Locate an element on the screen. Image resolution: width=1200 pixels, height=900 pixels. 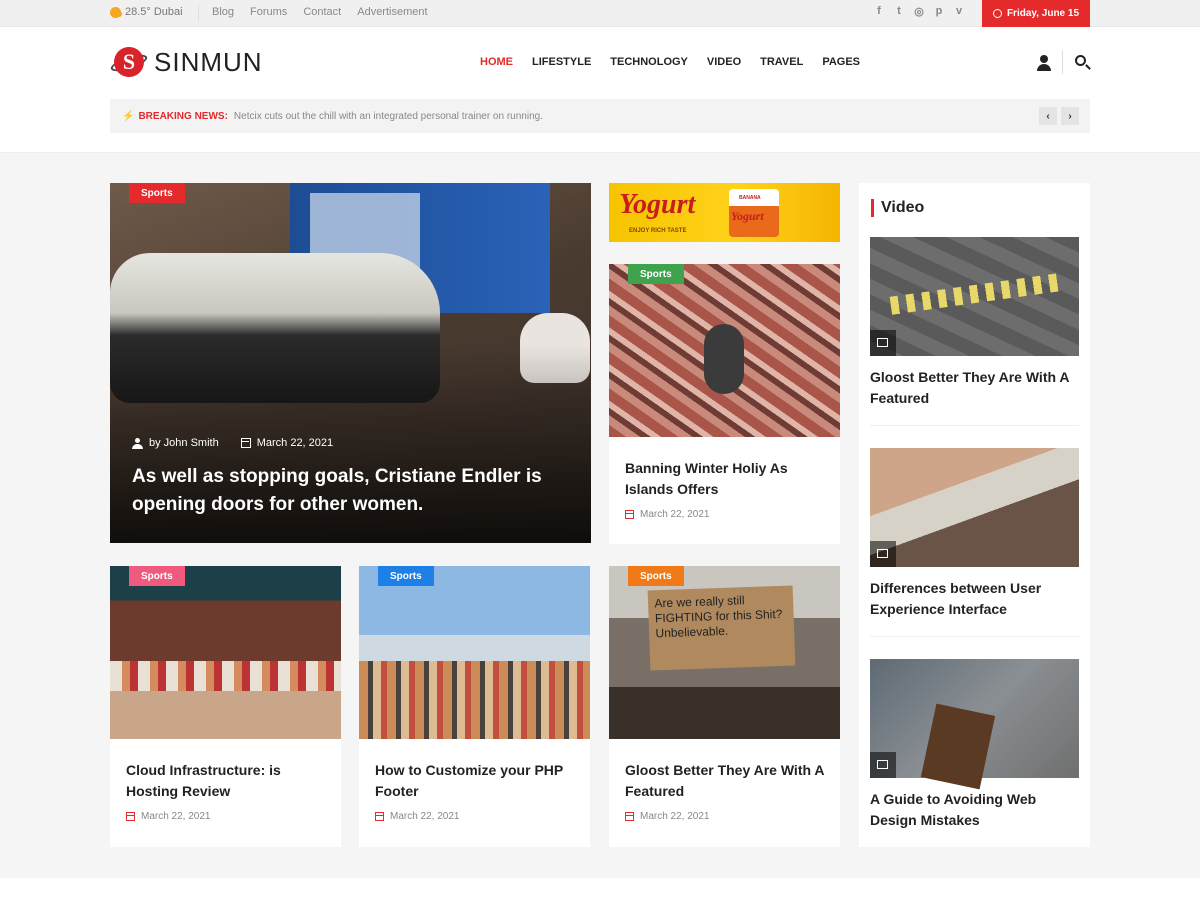
top-link-advertisement: Advertisement is located at coordinates (392, 12).